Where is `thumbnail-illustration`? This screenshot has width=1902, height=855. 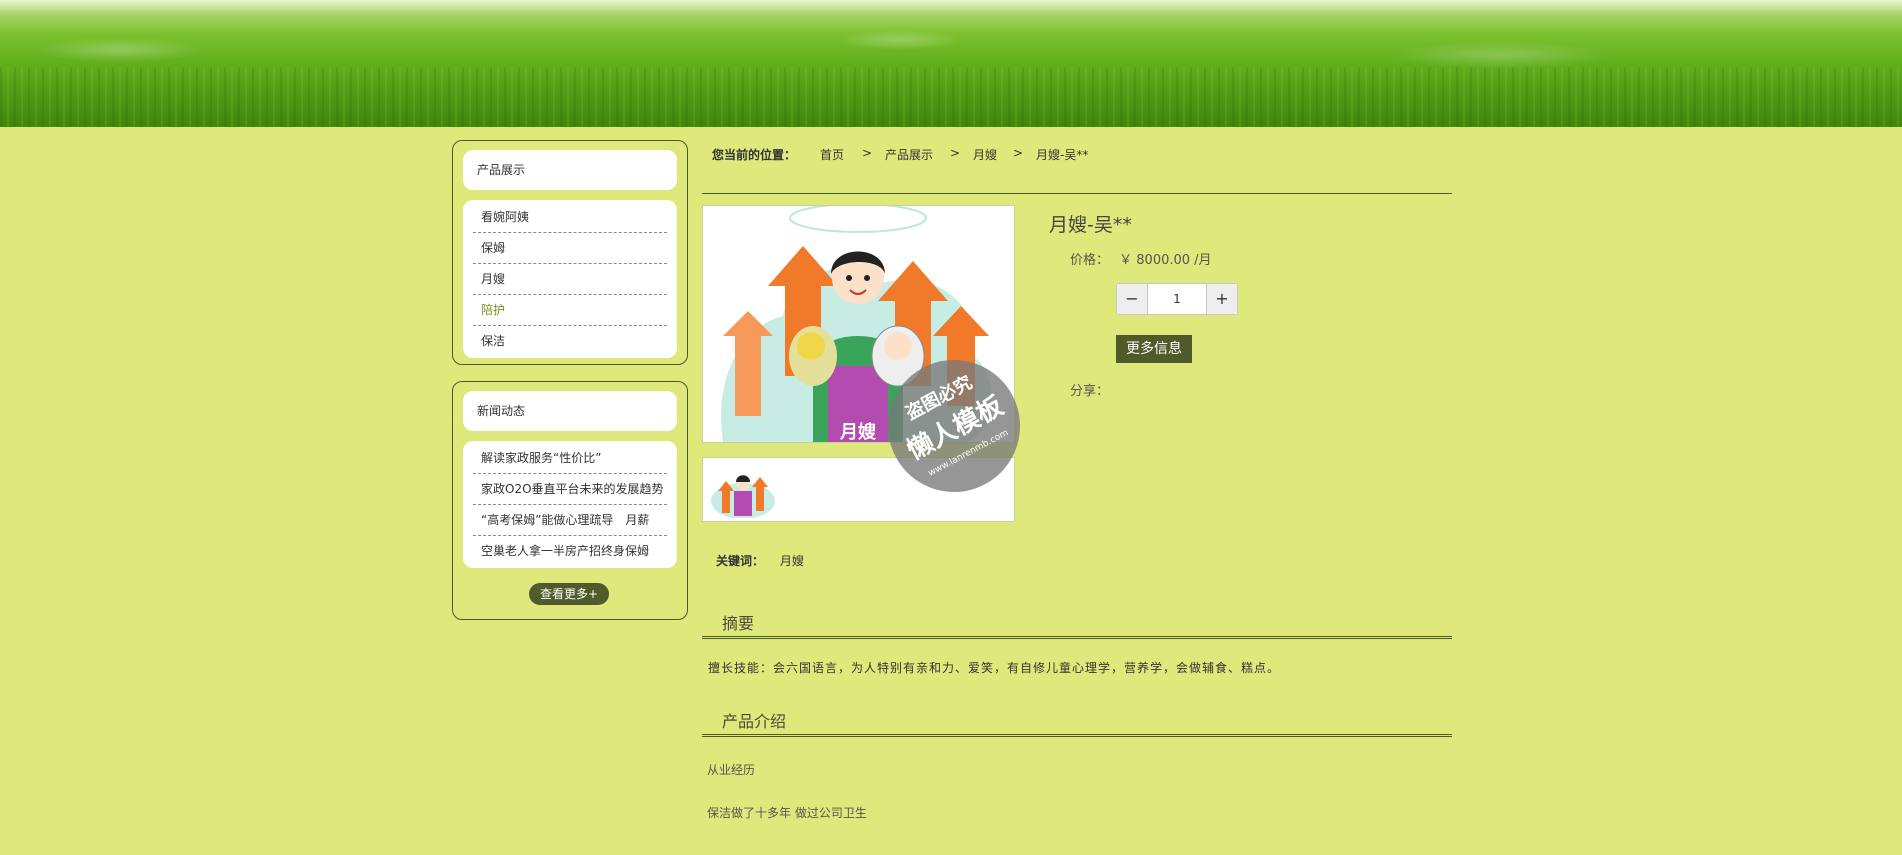 thumbnail-illustration is located at coordinates (743, 489).